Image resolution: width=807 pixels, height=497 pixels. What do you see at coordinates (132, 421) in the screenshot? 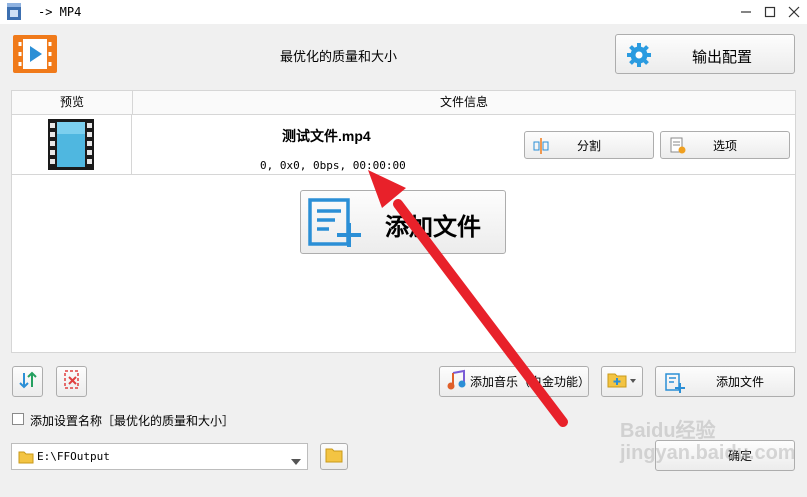
I see `add-setting-name-label: 添加设置名称［最优化的质量和大小］` at bounding box center [132, 421].